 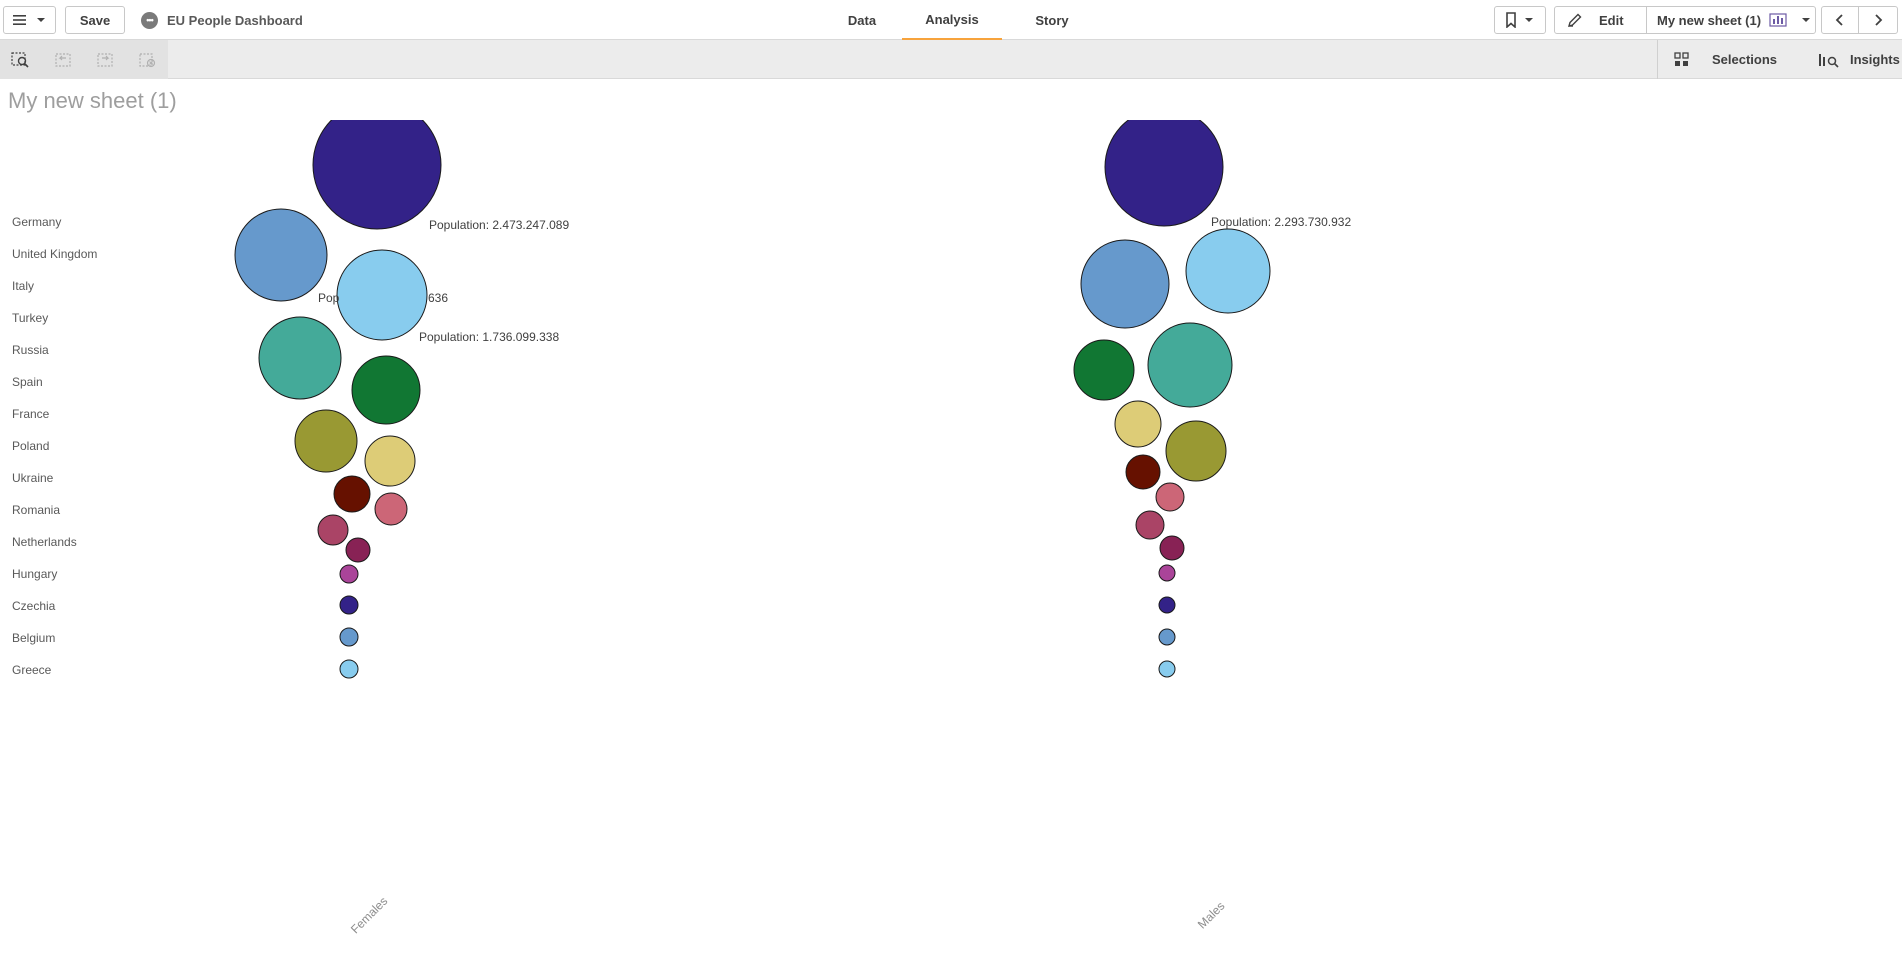 I want to click on category-label: Poland, so click(x=30, y=446).